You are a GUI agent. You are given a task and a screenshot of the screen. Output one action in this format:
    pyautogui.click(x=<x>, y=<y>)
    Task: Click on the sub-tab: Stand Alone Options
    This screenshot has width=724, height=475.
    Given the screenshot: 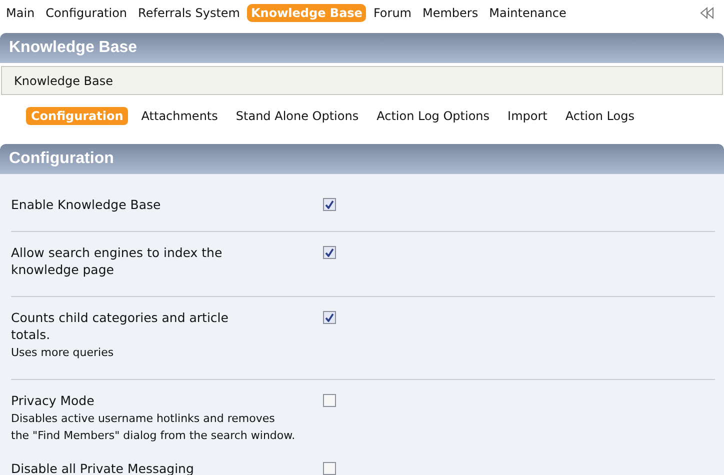 What is the action you would take?
    pyautogui.click(x=297, y=116)
    